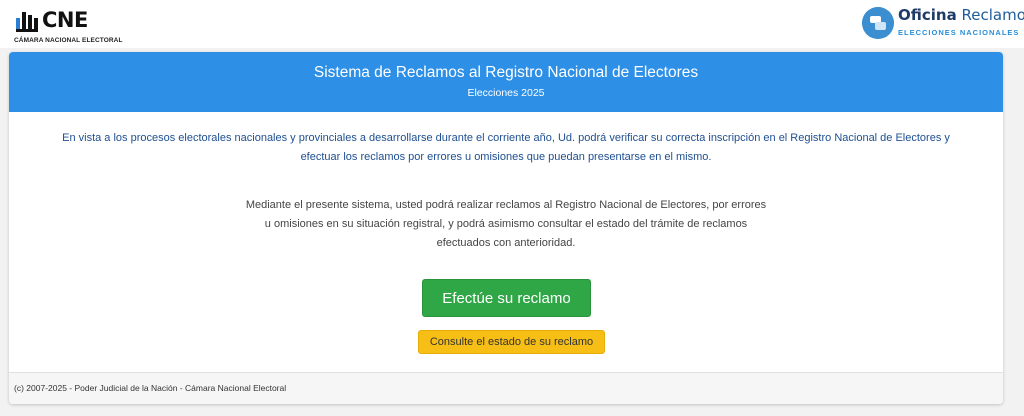 This screenshot has width=1024, height=416. I want to click on efectue-reclamo-button: Efectúe su reclamo, so click(506, 298).